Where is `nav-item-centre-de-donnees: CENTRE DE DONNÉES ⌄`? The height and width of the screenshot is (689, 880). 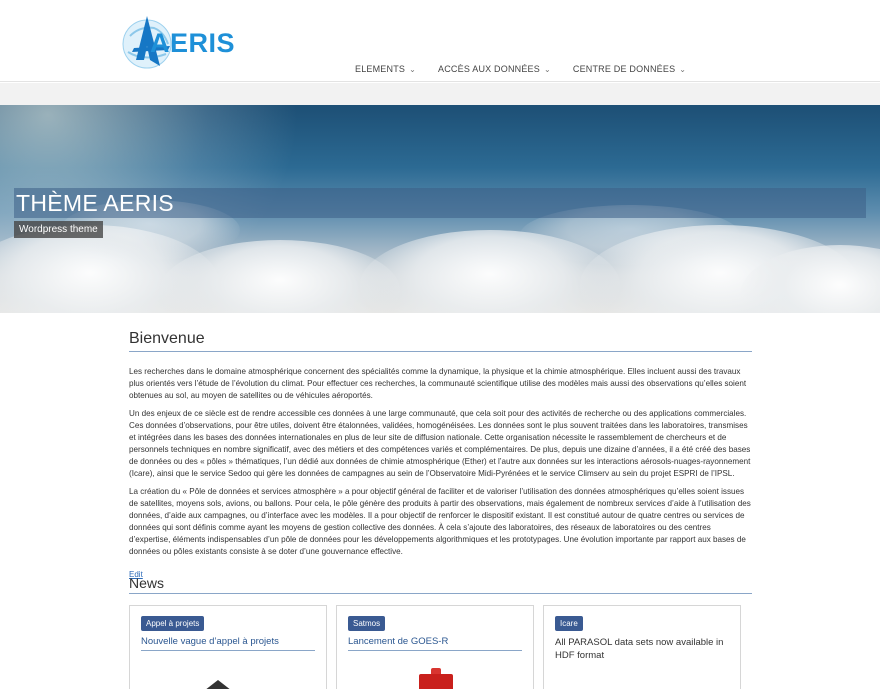
nav-item-centre-de-donnees: CENTRE DE DONNÉES ⌄ is located at coordinates (629, 69).